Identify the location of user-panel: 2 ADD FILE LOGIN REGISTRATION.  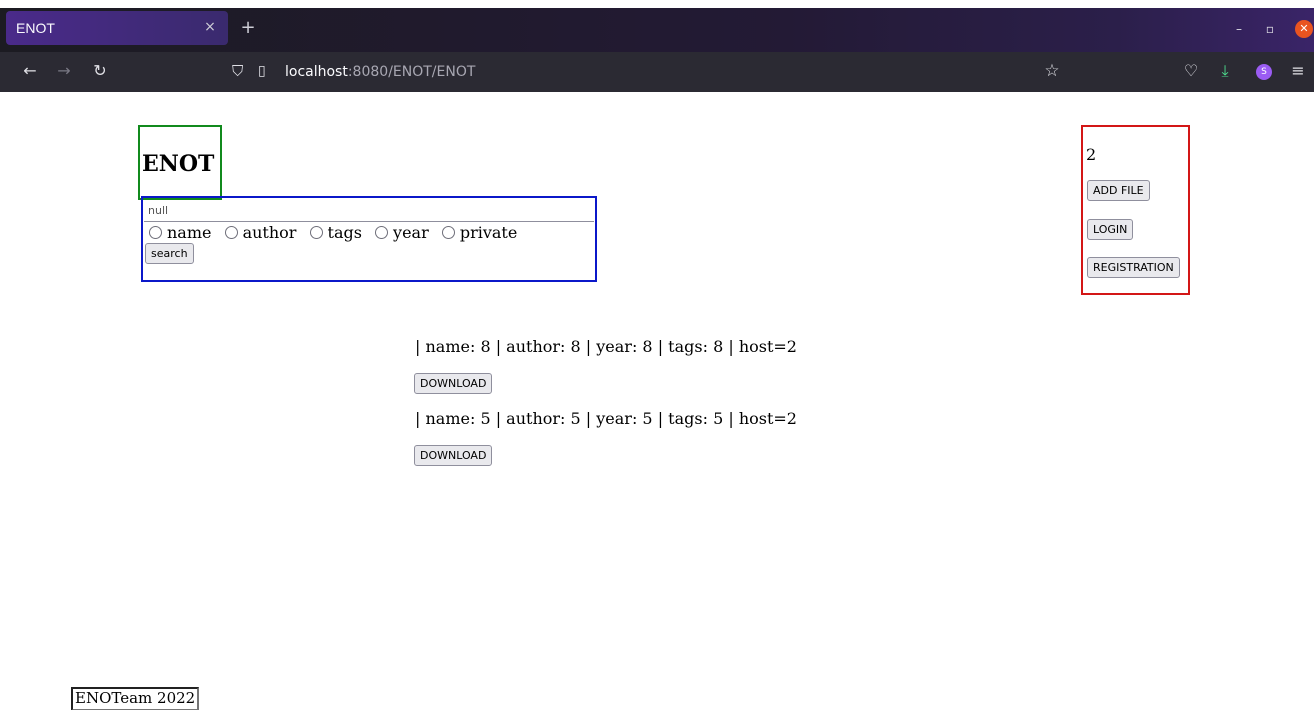
(1135, 210).